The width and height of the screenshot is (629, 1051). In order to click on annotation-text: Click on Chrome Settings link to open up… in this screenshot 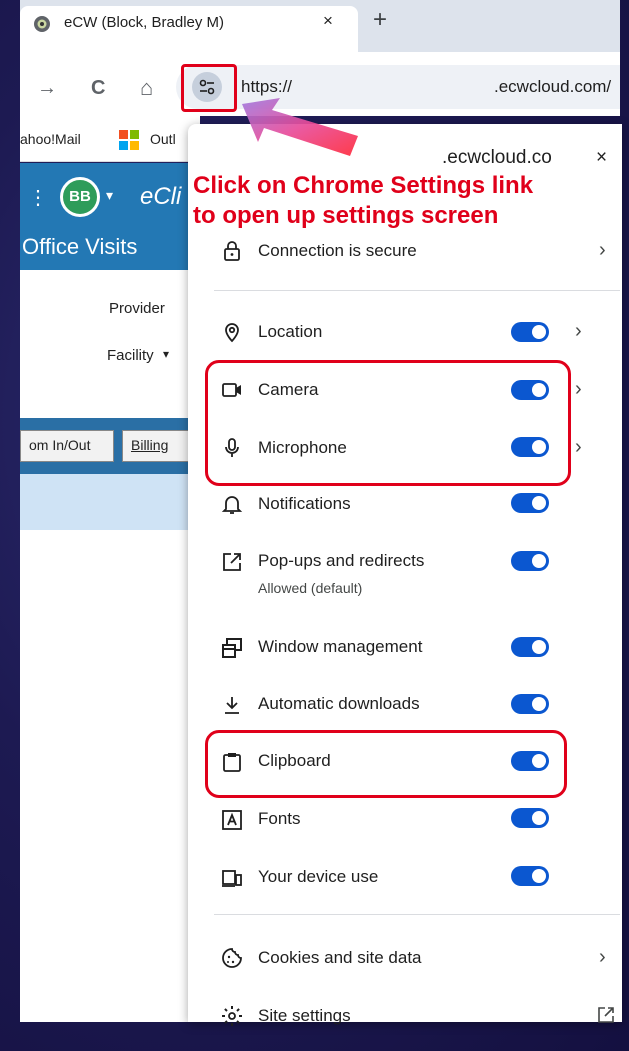, I will do `click(363, 201)`.